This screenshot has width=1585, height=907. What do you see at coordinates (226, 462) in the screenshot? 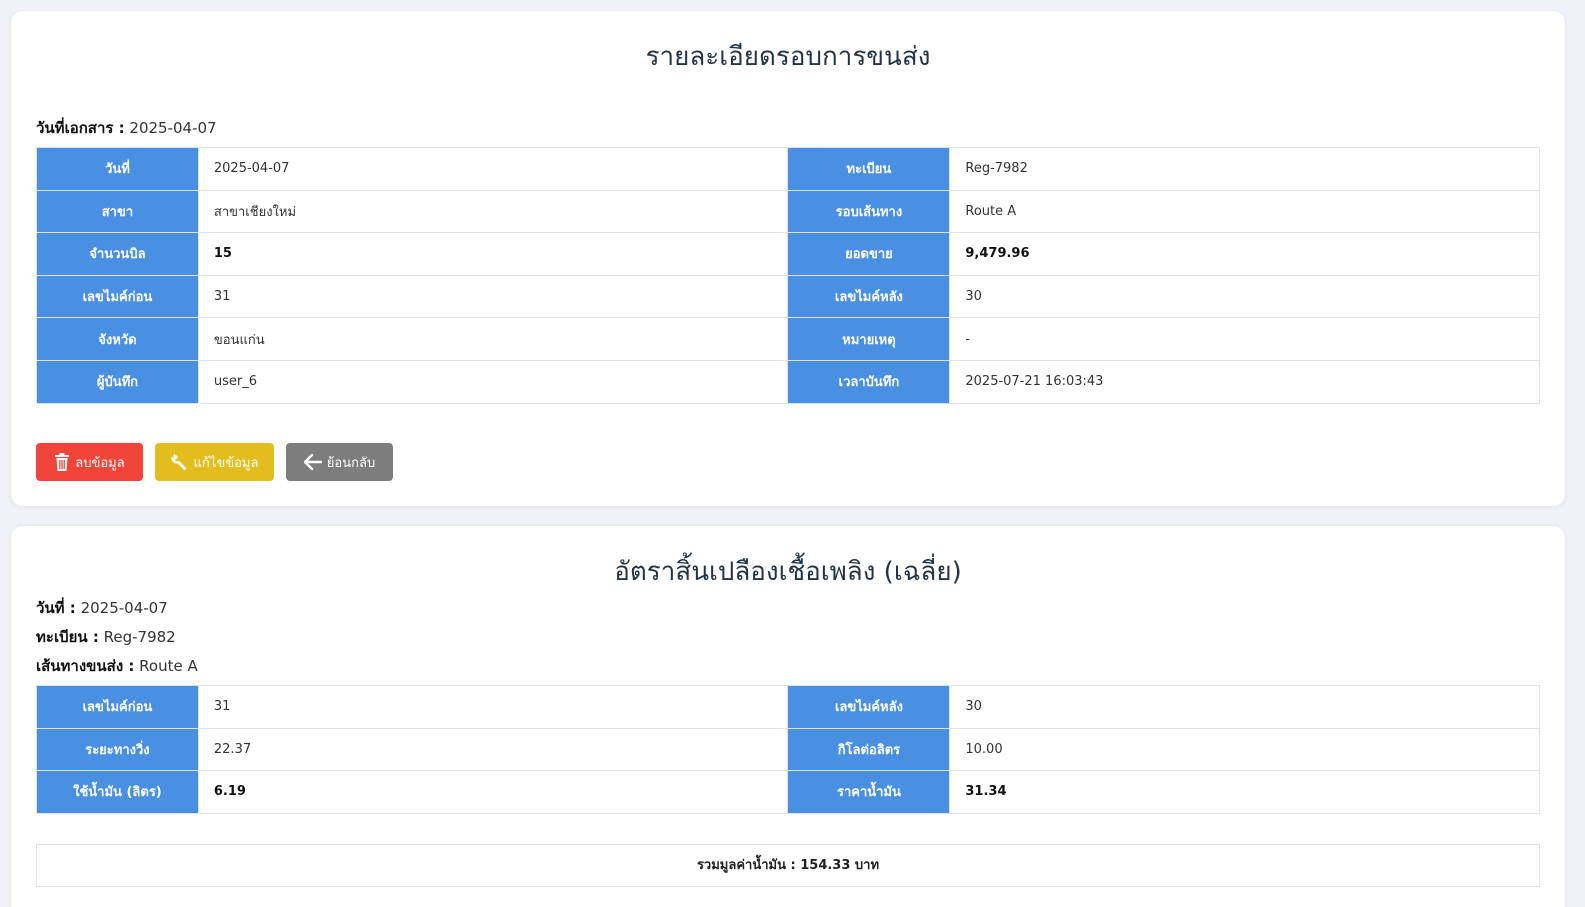
I see `edit-button-label: แก้ไขข้อมูล` at bounding box center [226, 462].